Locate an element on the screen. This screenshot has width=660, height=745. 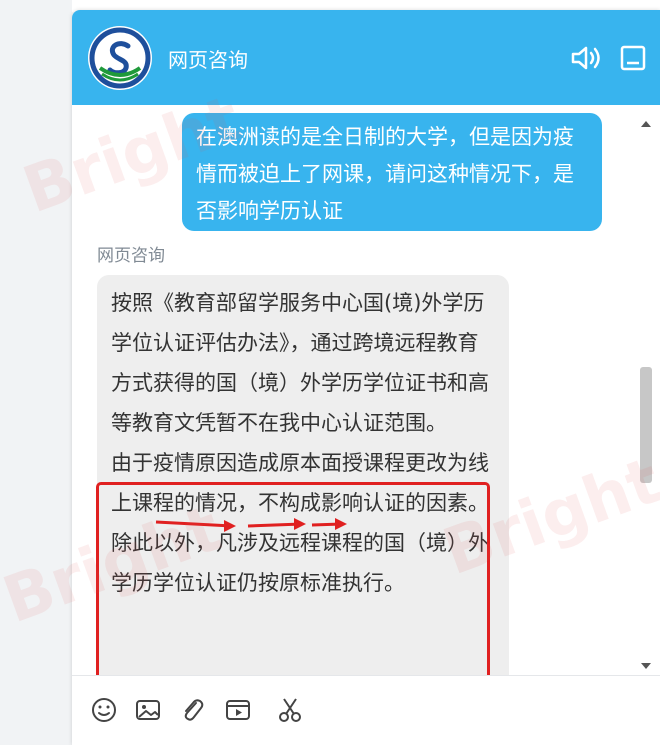
chat-scrollbar is located at coordinates (646, 390).